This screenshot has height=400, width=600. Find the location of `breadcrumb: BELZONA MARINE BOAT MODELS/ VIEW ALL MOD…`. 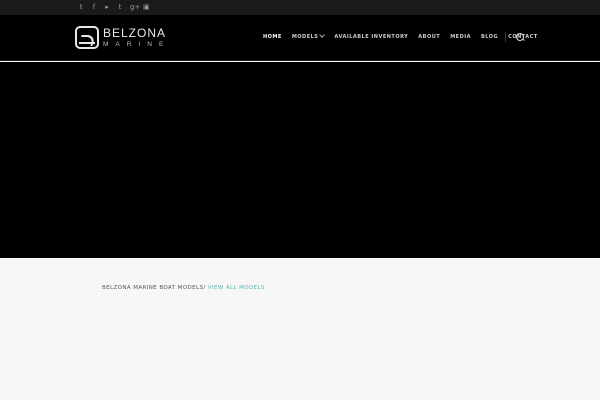

breadcrumb: BELZONA MARINE BOAT MODELS/ VIEW ALL MOD… is located at coordinates (183, 288).